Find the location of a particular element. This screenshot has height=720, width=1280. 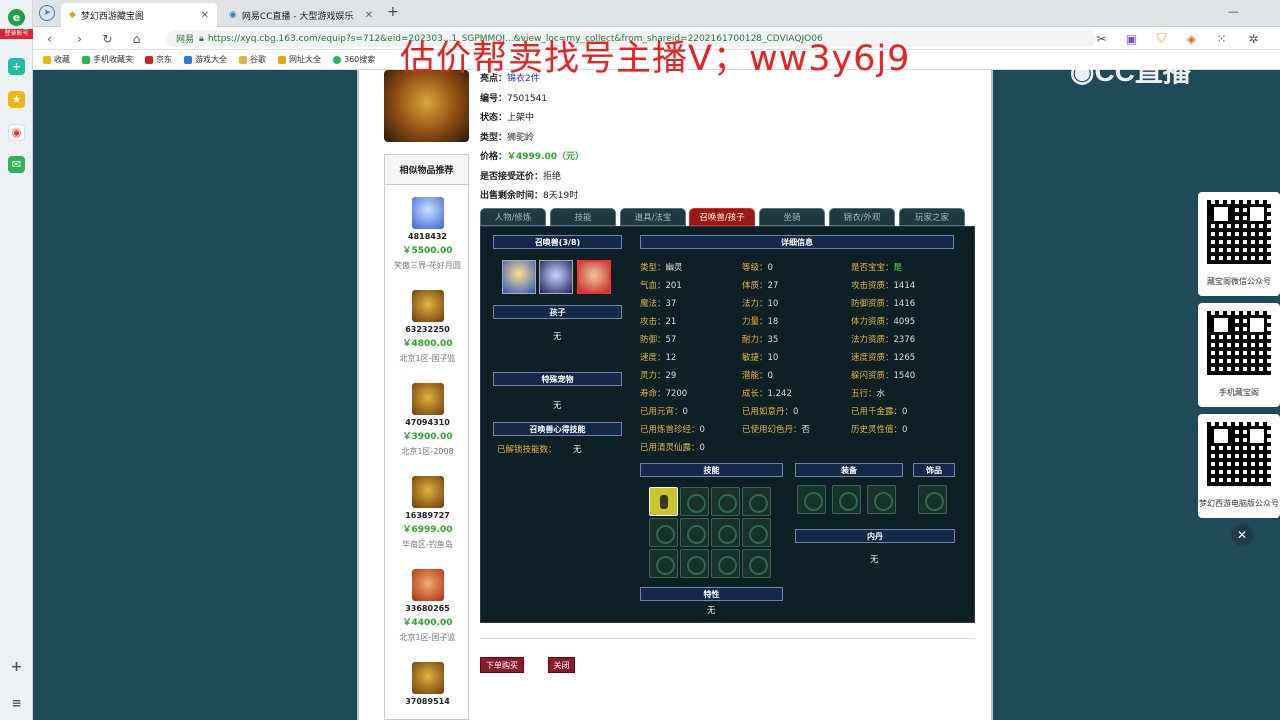

settings-icon: ✲ is located at coordinates (1253, 38).